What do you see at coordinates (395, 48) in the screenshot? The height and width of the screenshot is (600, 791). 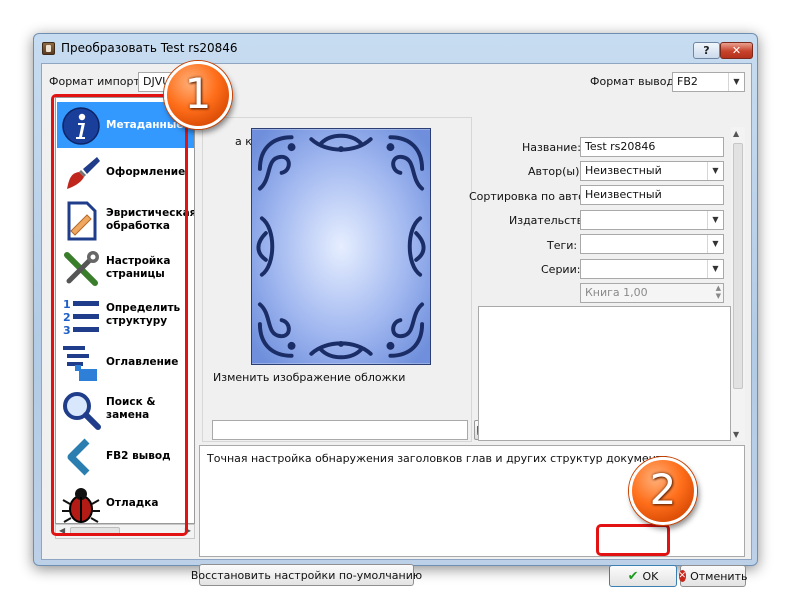 I see `title-bar: Преобразовать Test rs20846 ? ✕` at bounding box center [395, 48].